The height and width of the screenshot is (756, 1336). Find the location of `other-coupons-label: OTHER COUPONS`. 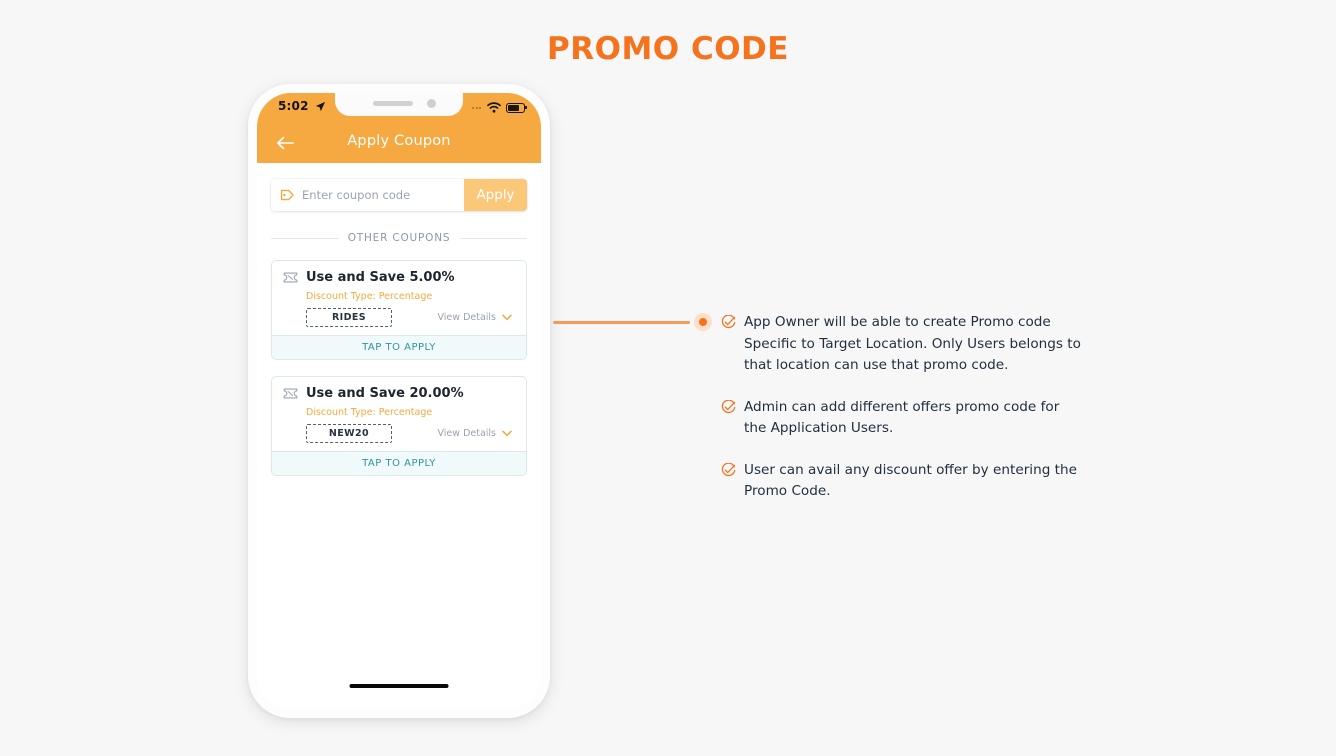

other-coupons-label: OTHER COUPONS is located at coordinates (399, 238).